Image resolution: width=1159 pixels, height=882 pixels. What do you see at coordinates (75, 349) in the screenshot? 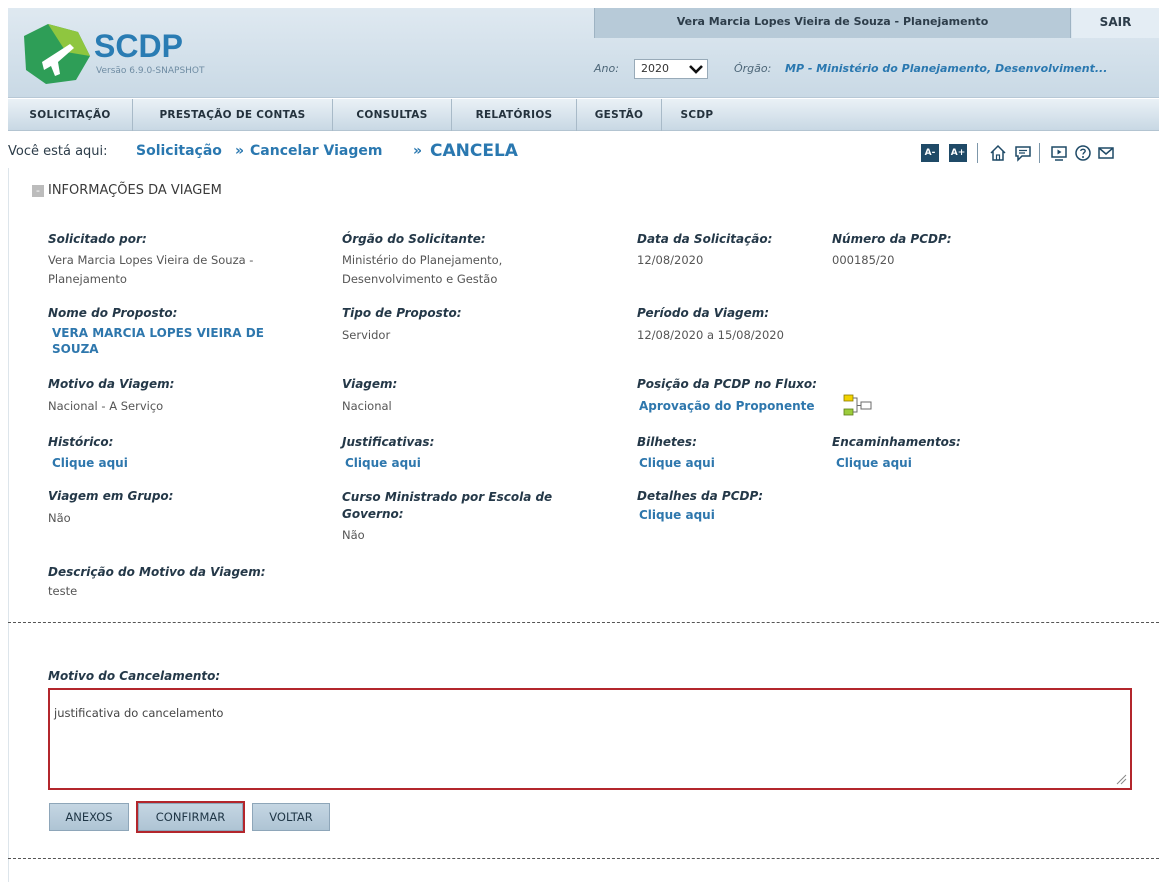
I see `link-nome-proposto-line2: SOUZA` at bounding box center [75, 349].